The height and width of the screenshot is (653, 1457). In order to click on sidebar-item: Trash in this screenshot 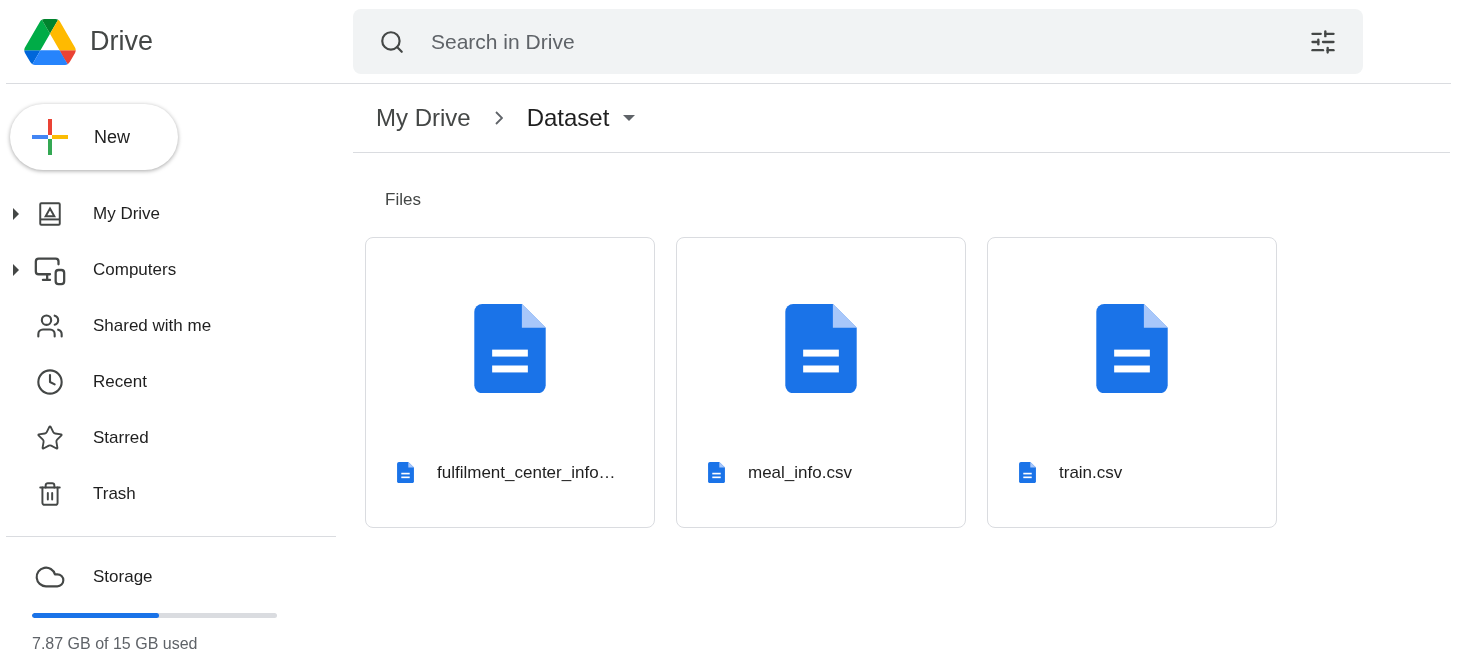, I will do `click(171, 494)`.